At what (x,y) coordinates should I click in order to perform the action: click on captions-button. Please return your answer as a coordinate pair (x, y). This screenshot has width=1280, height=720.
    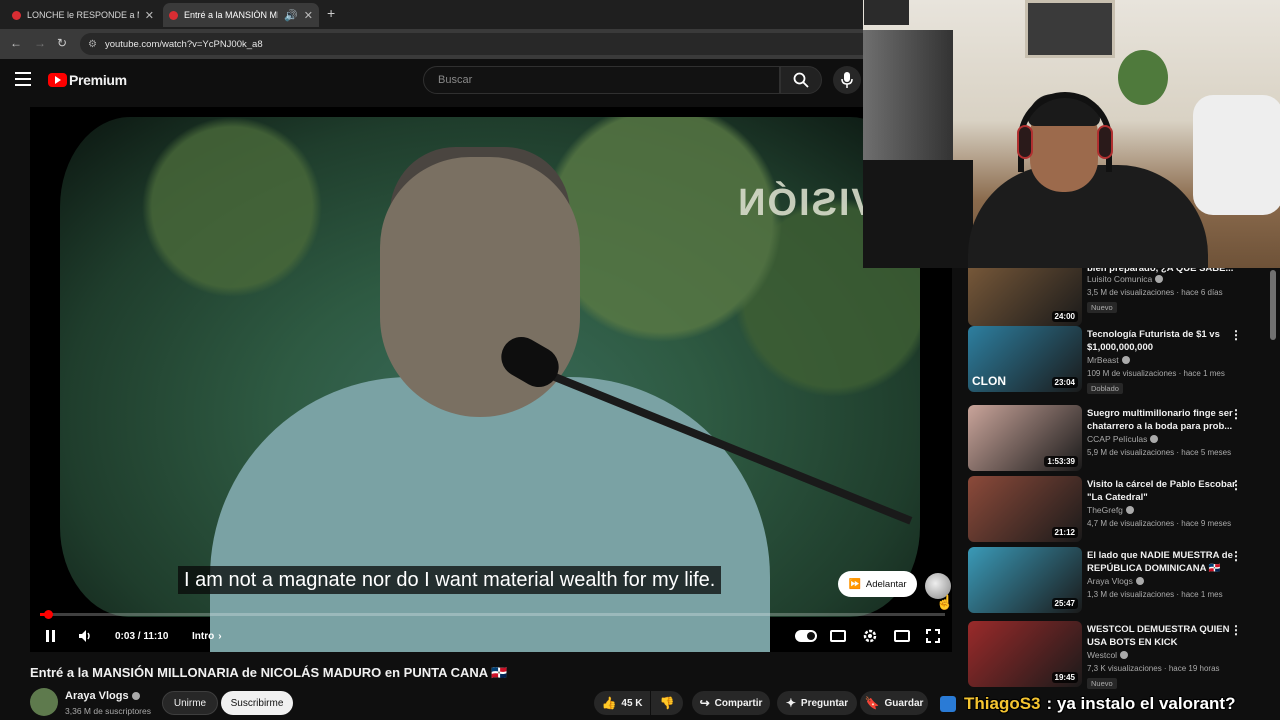
    Looking at the image, I should click on (838, 636).